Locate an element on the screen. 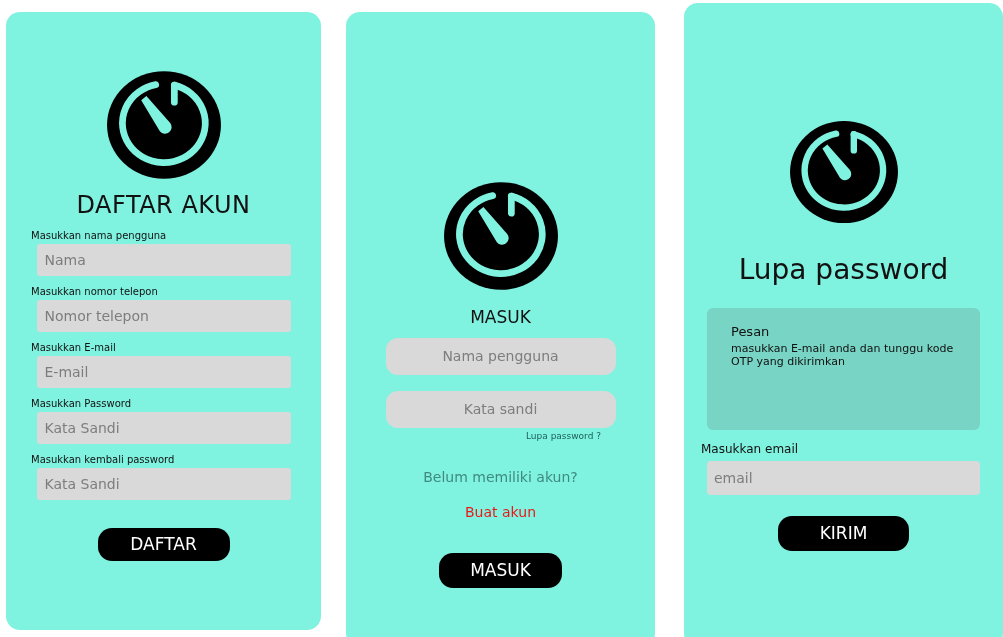 Image resolution: width=1003 pixels, height=637 pixels. message-text: masukkan E-mail anda dan tunggu kode OTP yang dikirimkan is located at coordinates (843, 355).